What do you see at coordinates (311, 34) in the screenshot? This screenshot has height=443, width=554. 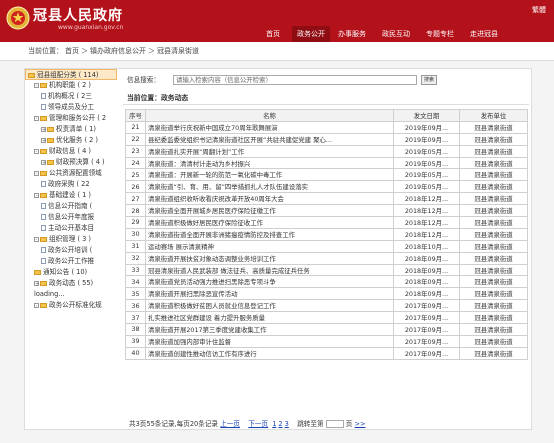 I see `nav-item: 政务公开` at bounding box center [311, 34].